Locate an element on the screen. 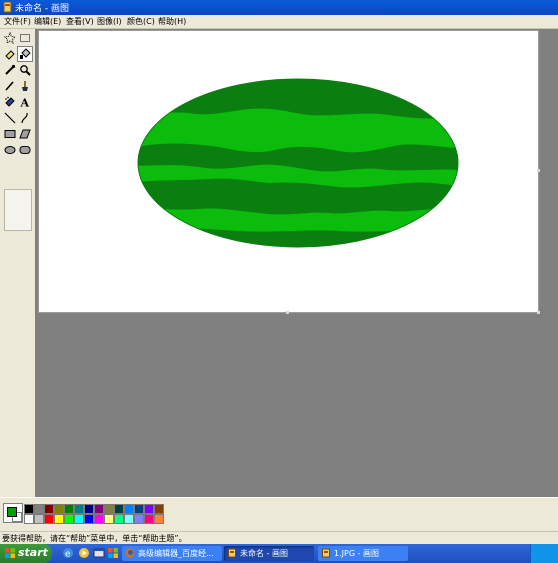  tool-pencil is located at coordinates (10, 86).